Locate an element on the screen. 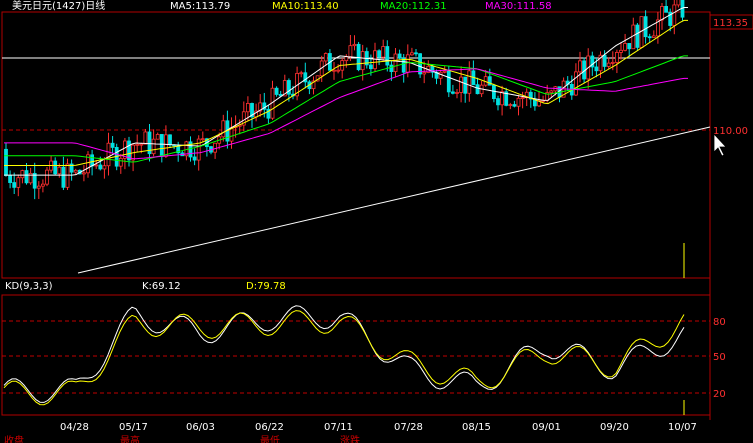  k-value-label: K:69.12 is located at coordinates (161, 286).